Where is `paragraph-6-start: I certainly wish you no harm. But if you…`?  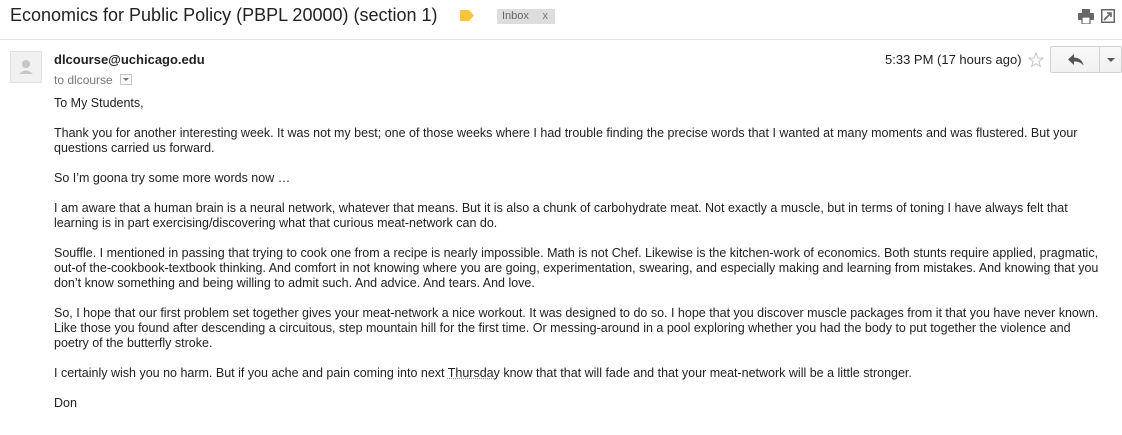 paragraph-6-start: I certainly wish you no harm. But if you… is located at coordinates (251, 373).